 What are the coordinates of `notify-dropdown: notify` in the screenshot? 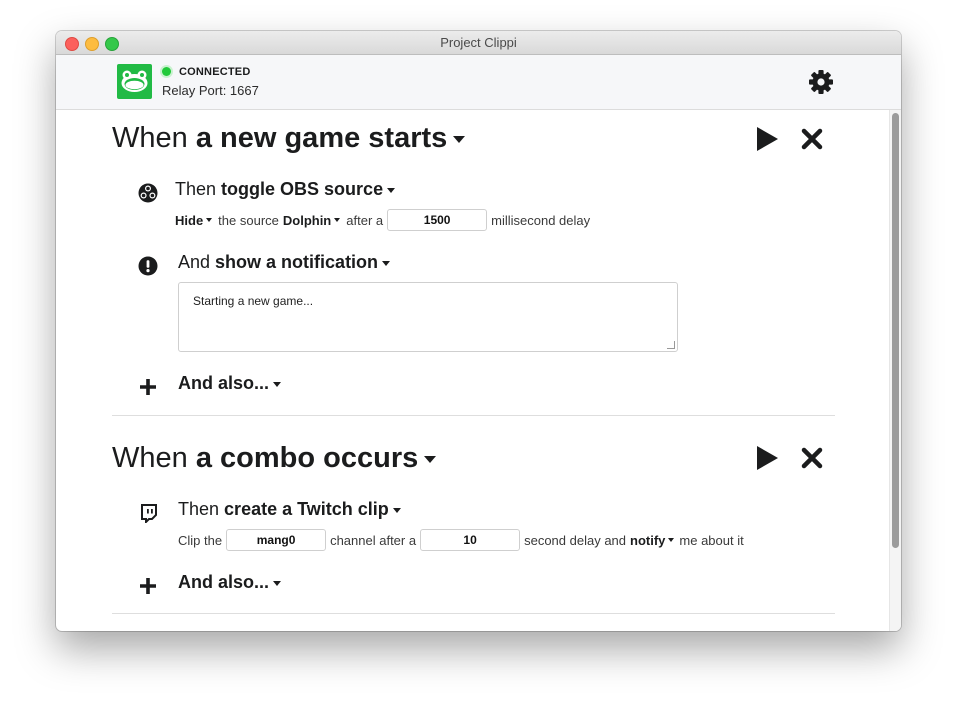 It's located at (652, 540).